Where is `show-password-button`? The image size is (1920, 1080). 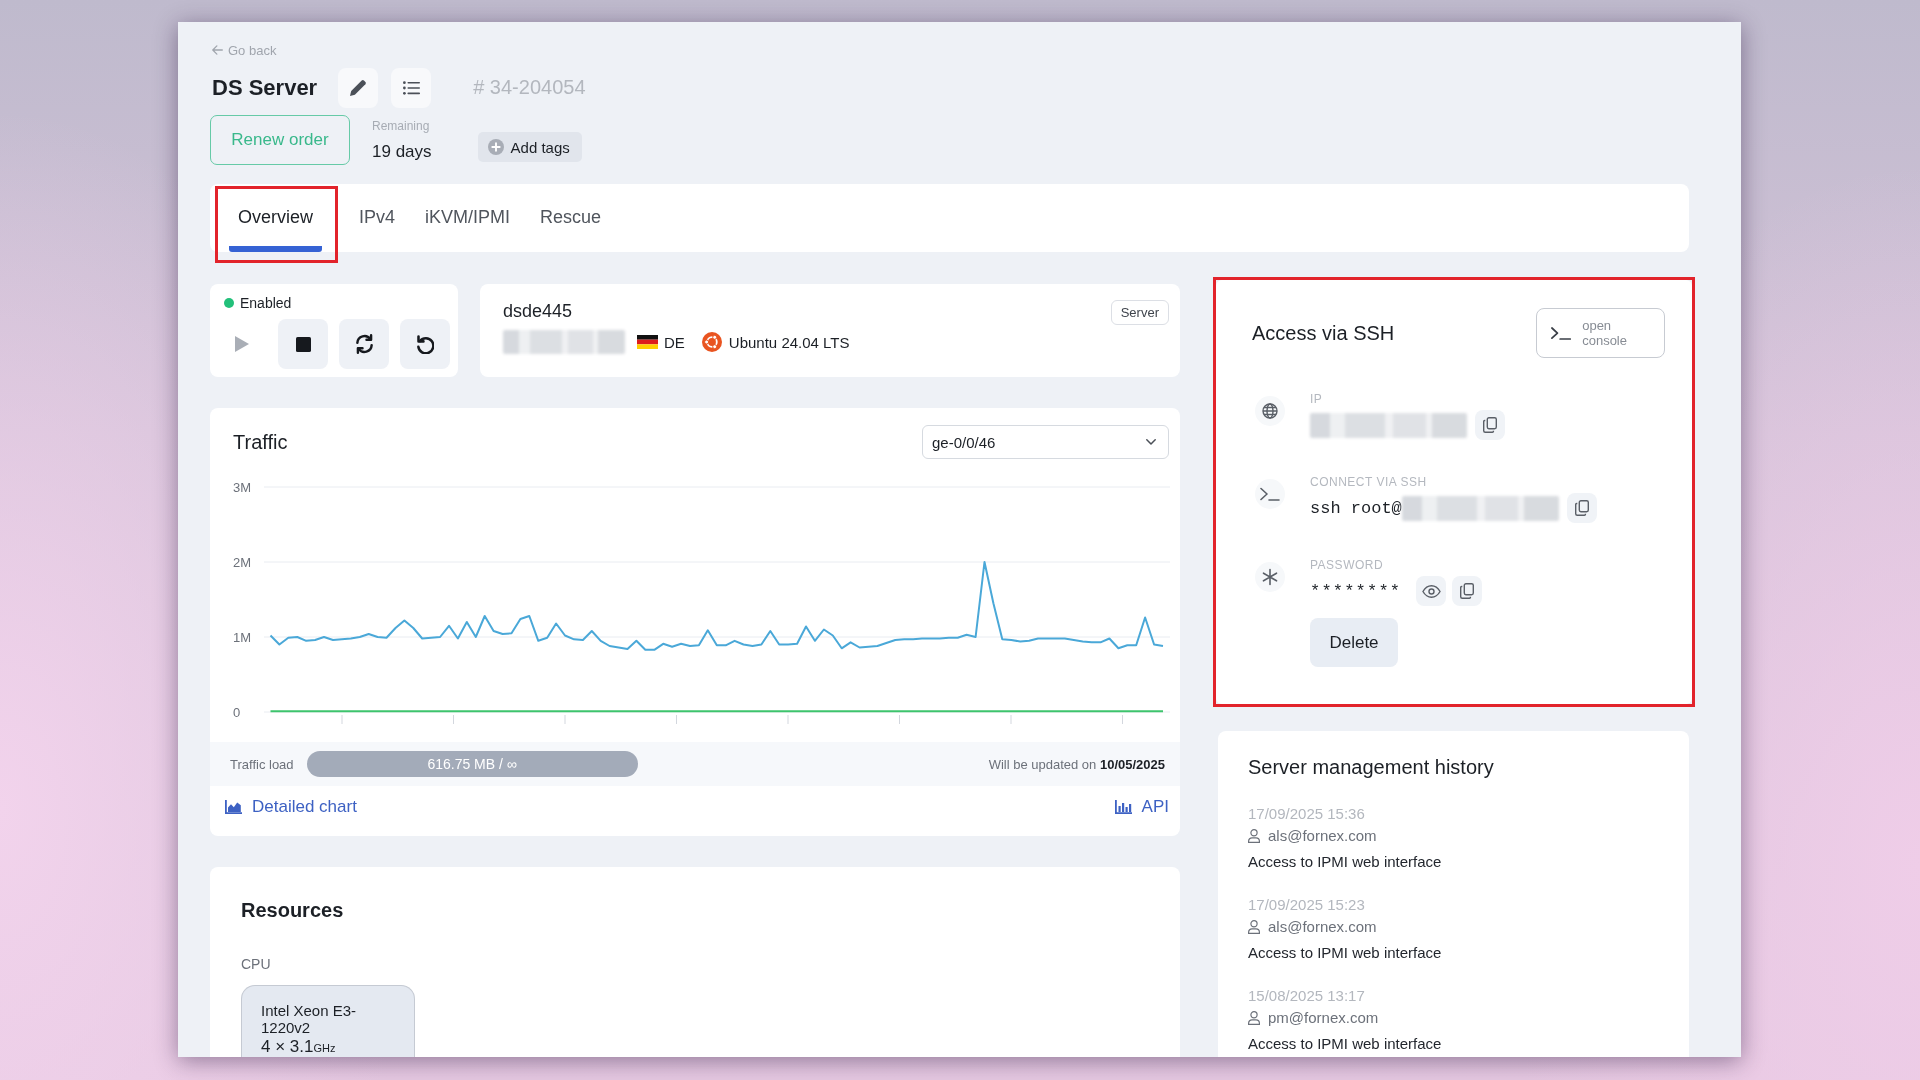
show-password-button is located at coordinates (1431, 591).